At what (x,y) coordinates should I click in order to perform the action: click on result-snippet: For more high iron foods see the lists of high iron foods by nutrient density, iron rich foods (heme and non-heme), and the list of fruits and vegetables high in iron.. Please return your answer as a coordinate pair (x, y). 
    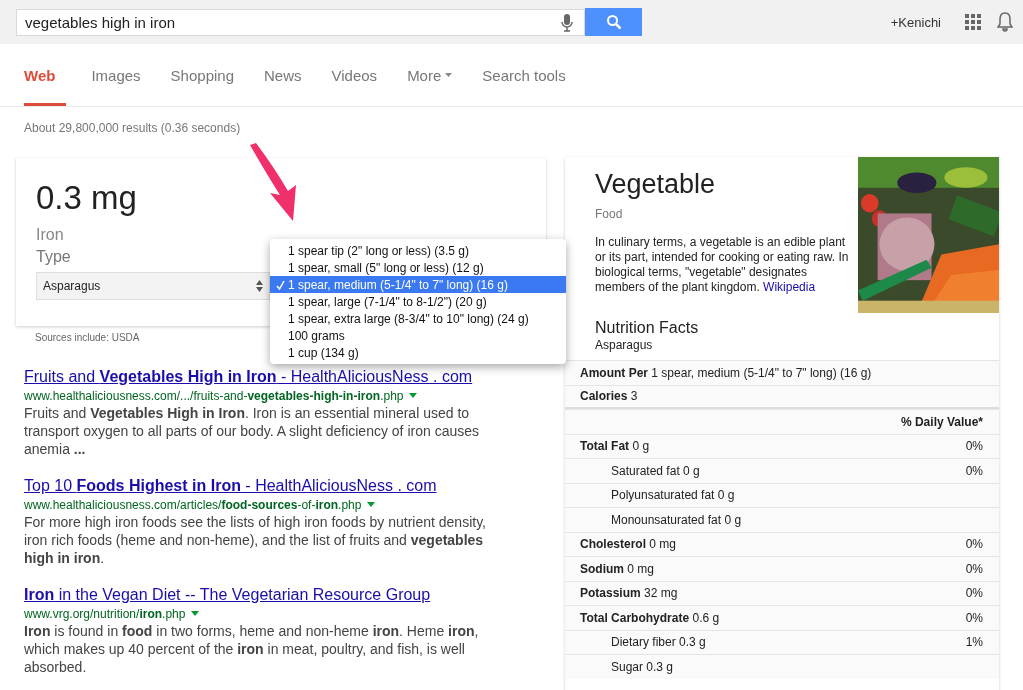
    Looking at the image, I should click on (255, 540).